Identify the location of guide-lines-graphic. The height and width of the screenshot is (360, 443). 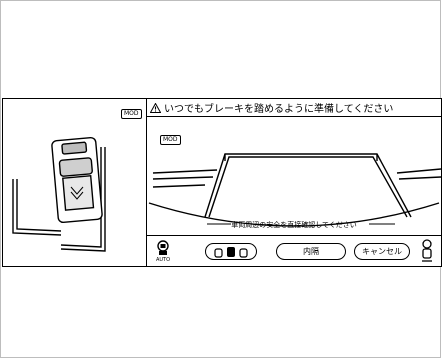
(294, 190).